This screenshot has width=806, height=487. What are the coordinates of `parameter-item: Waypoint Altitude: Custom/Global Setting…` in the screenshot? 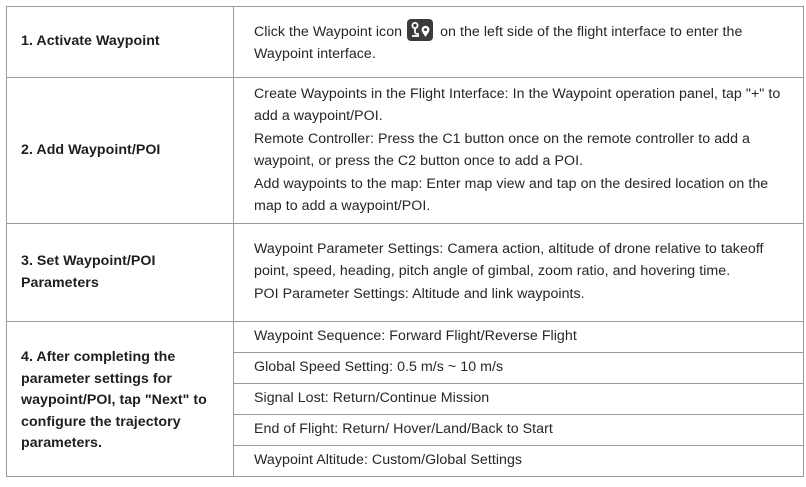 It's located at (518, 461).